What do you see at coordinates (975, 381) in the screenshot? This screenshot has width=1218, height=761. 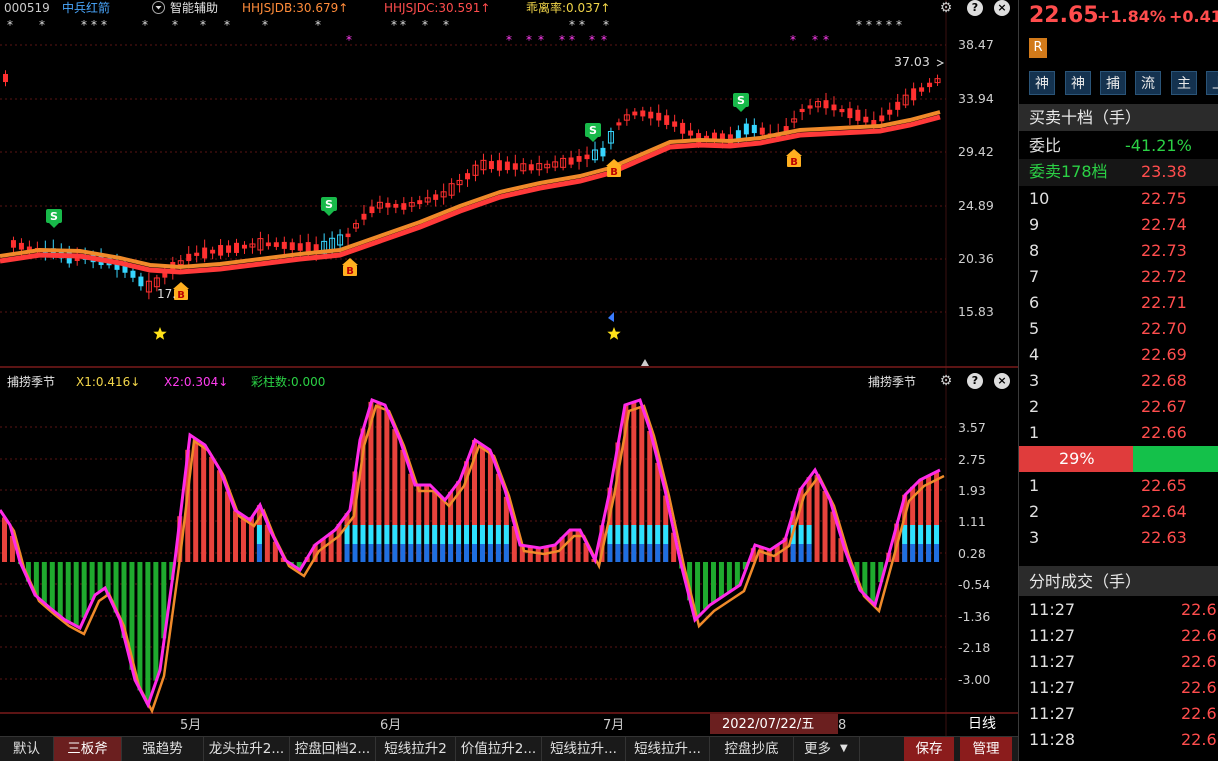 I see `indicator-help-icon: ?` at bounding box center [975, 381].